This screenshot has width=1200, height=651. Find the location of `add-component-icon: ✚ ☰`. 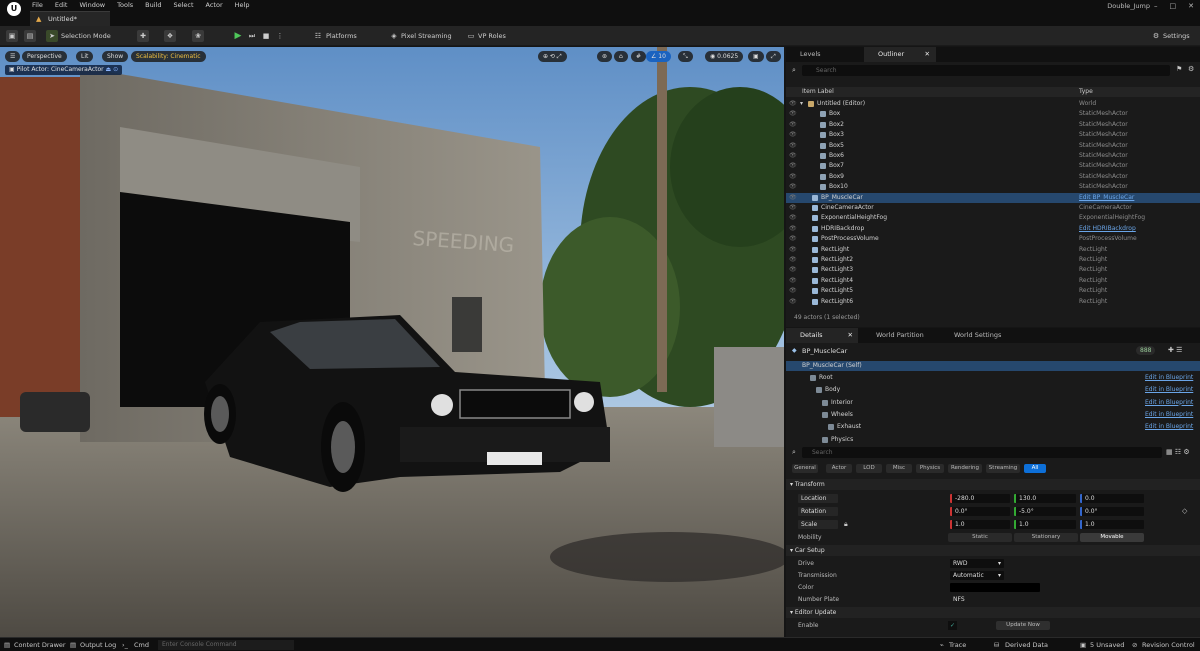

add-component-icon: ✚ ☰ is located at coordinates (1175, 350).